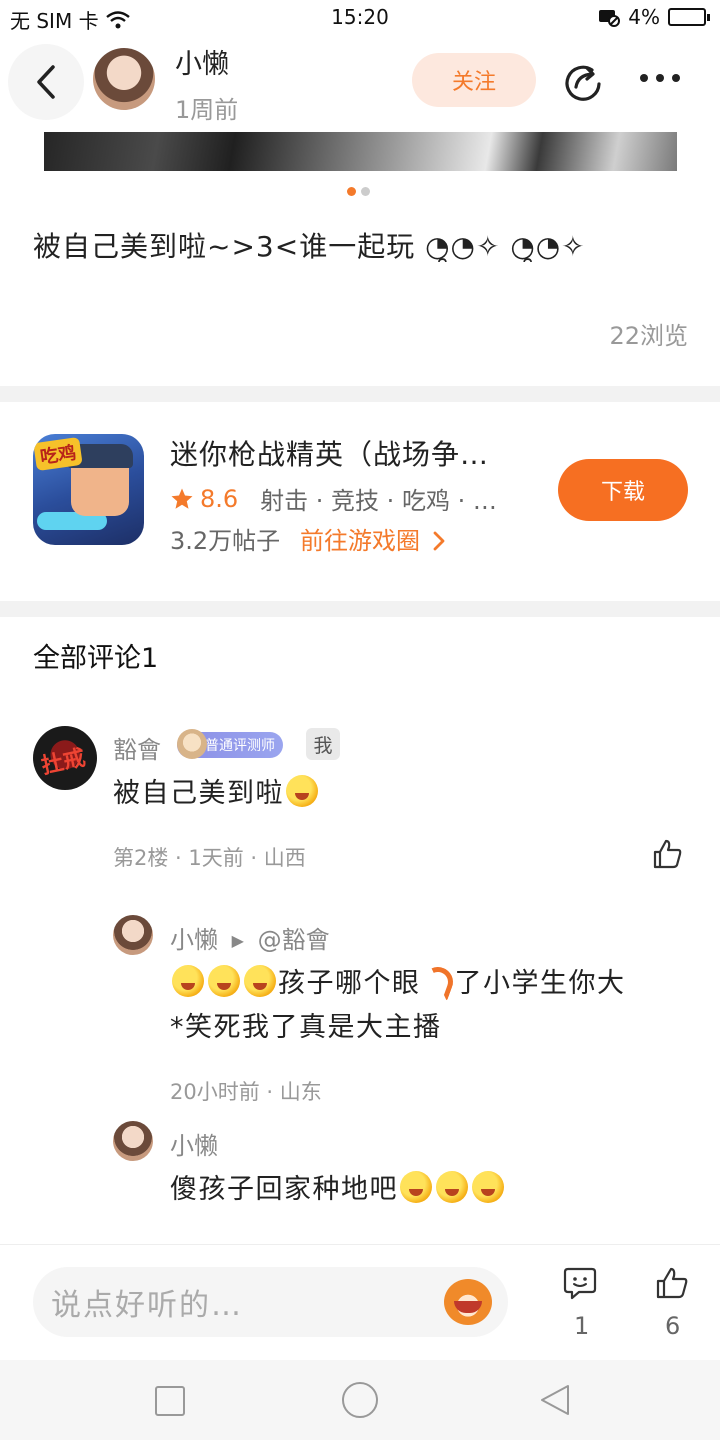 The width and height of the screenshot is (720, 1440). Describe the element at coordinates (170, 1401) in the screenshot. I see `nav-recent-icon` at that location.